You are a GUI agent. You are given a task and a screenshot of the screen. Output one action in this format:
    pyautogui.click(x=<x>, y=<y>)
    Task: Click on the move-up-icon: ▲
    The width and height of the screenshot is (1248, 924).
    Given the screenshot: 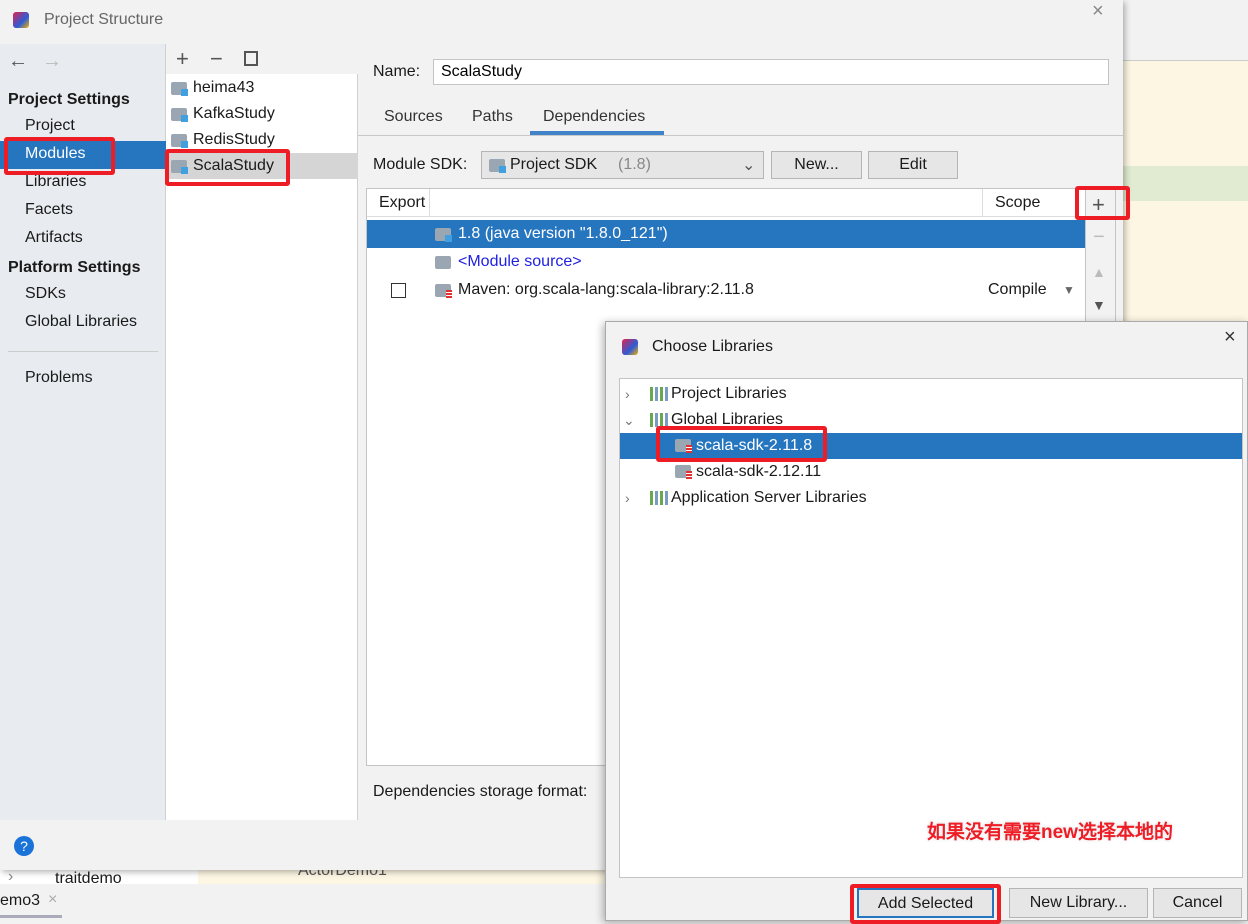 What is the action you would take?
    pyautogui.click(x=1099, y=272)
    